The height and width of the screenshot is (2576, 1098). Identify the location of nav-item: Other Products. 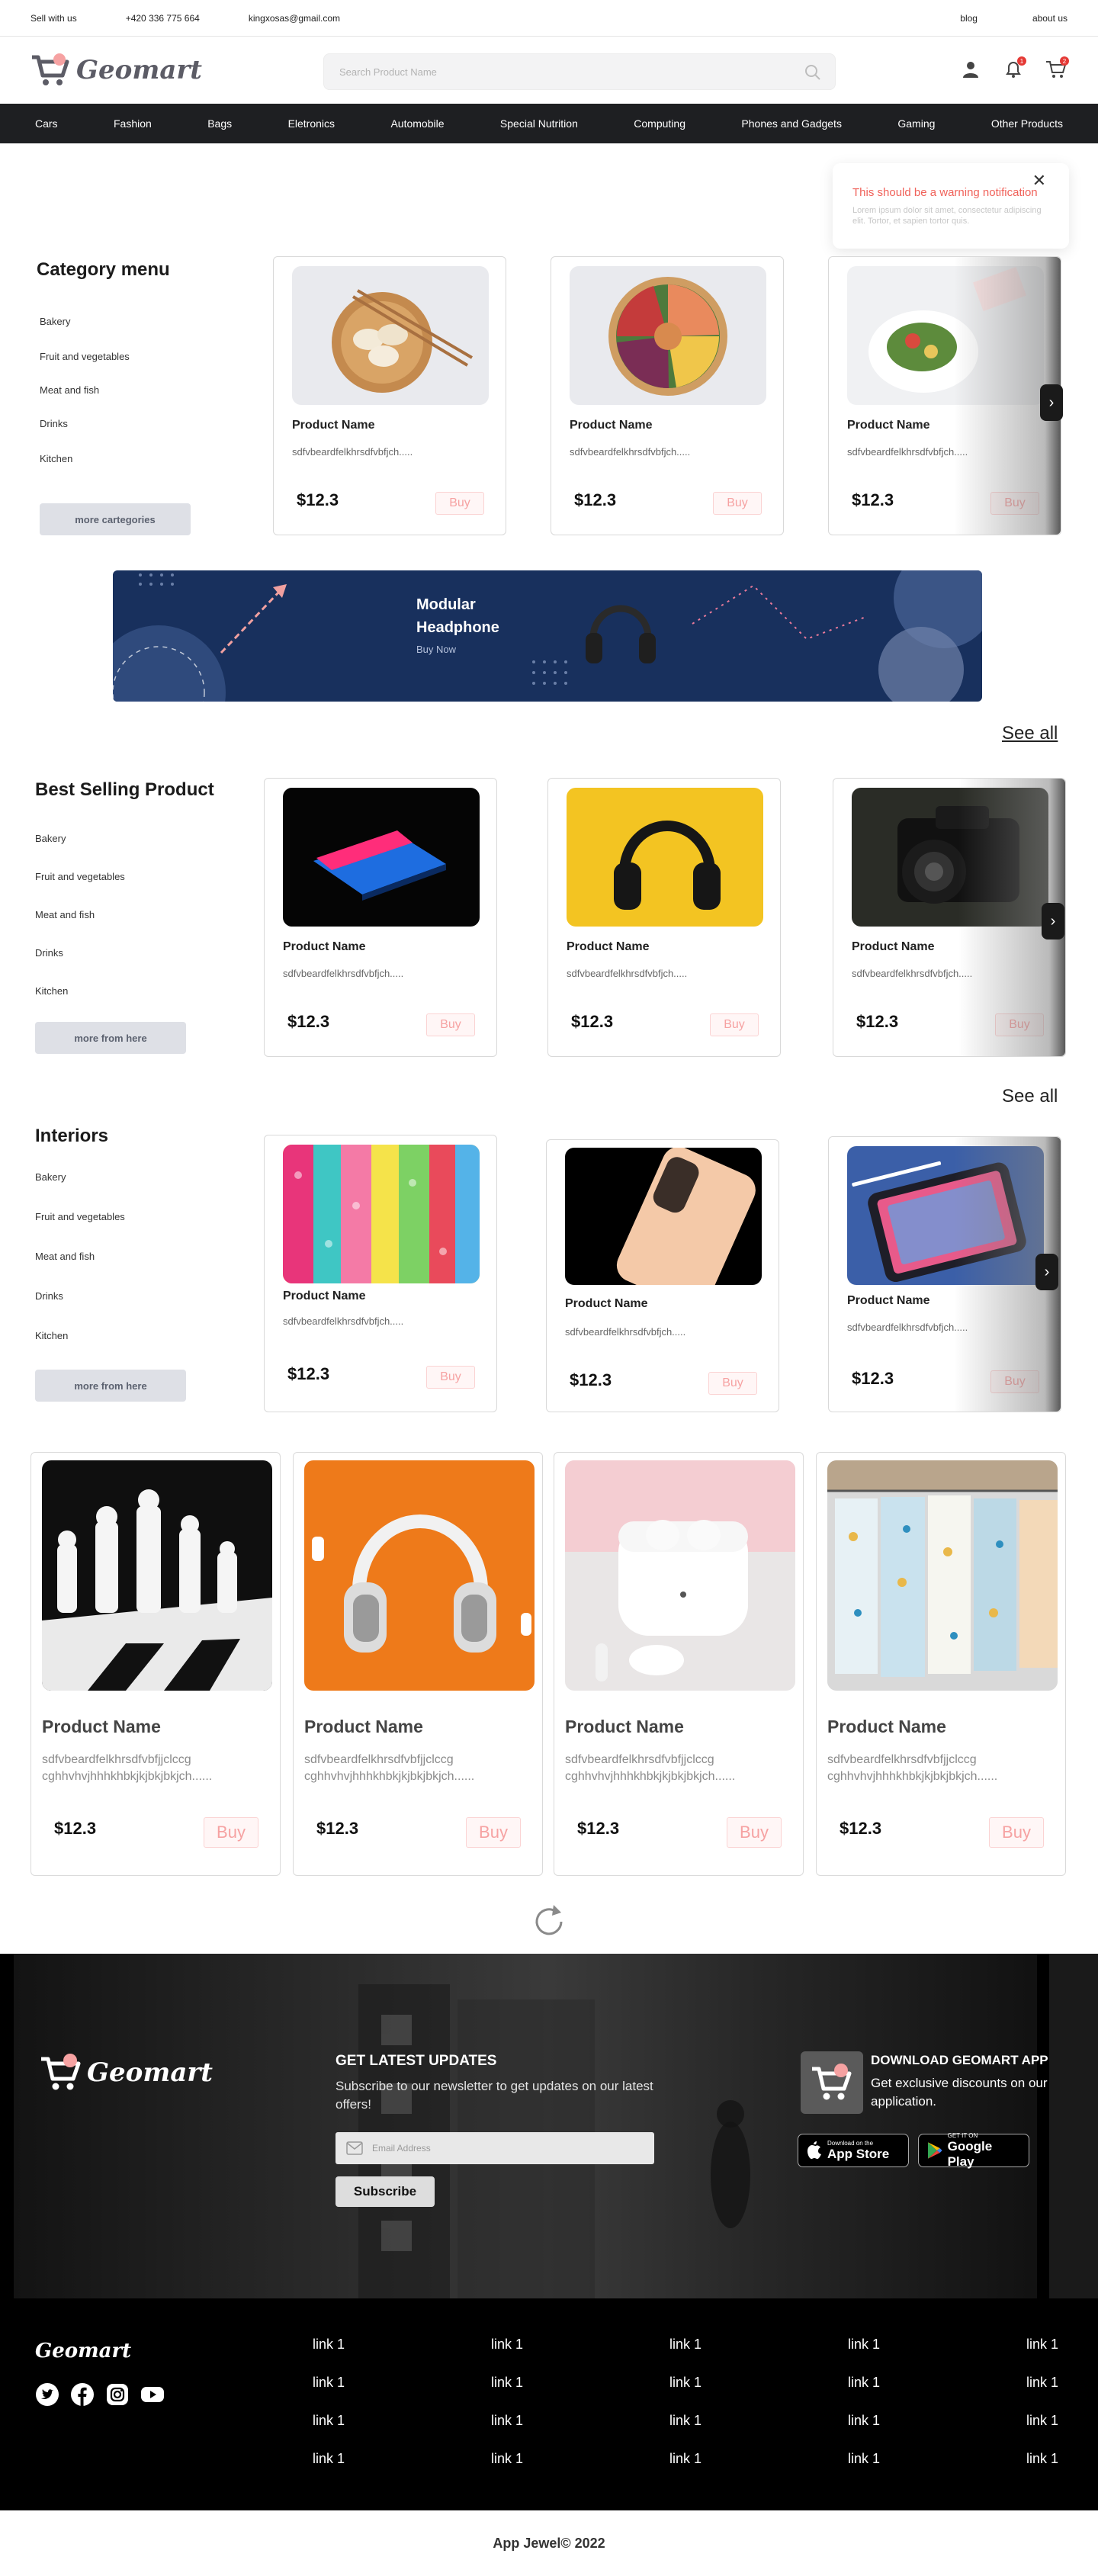
(1027, 123).